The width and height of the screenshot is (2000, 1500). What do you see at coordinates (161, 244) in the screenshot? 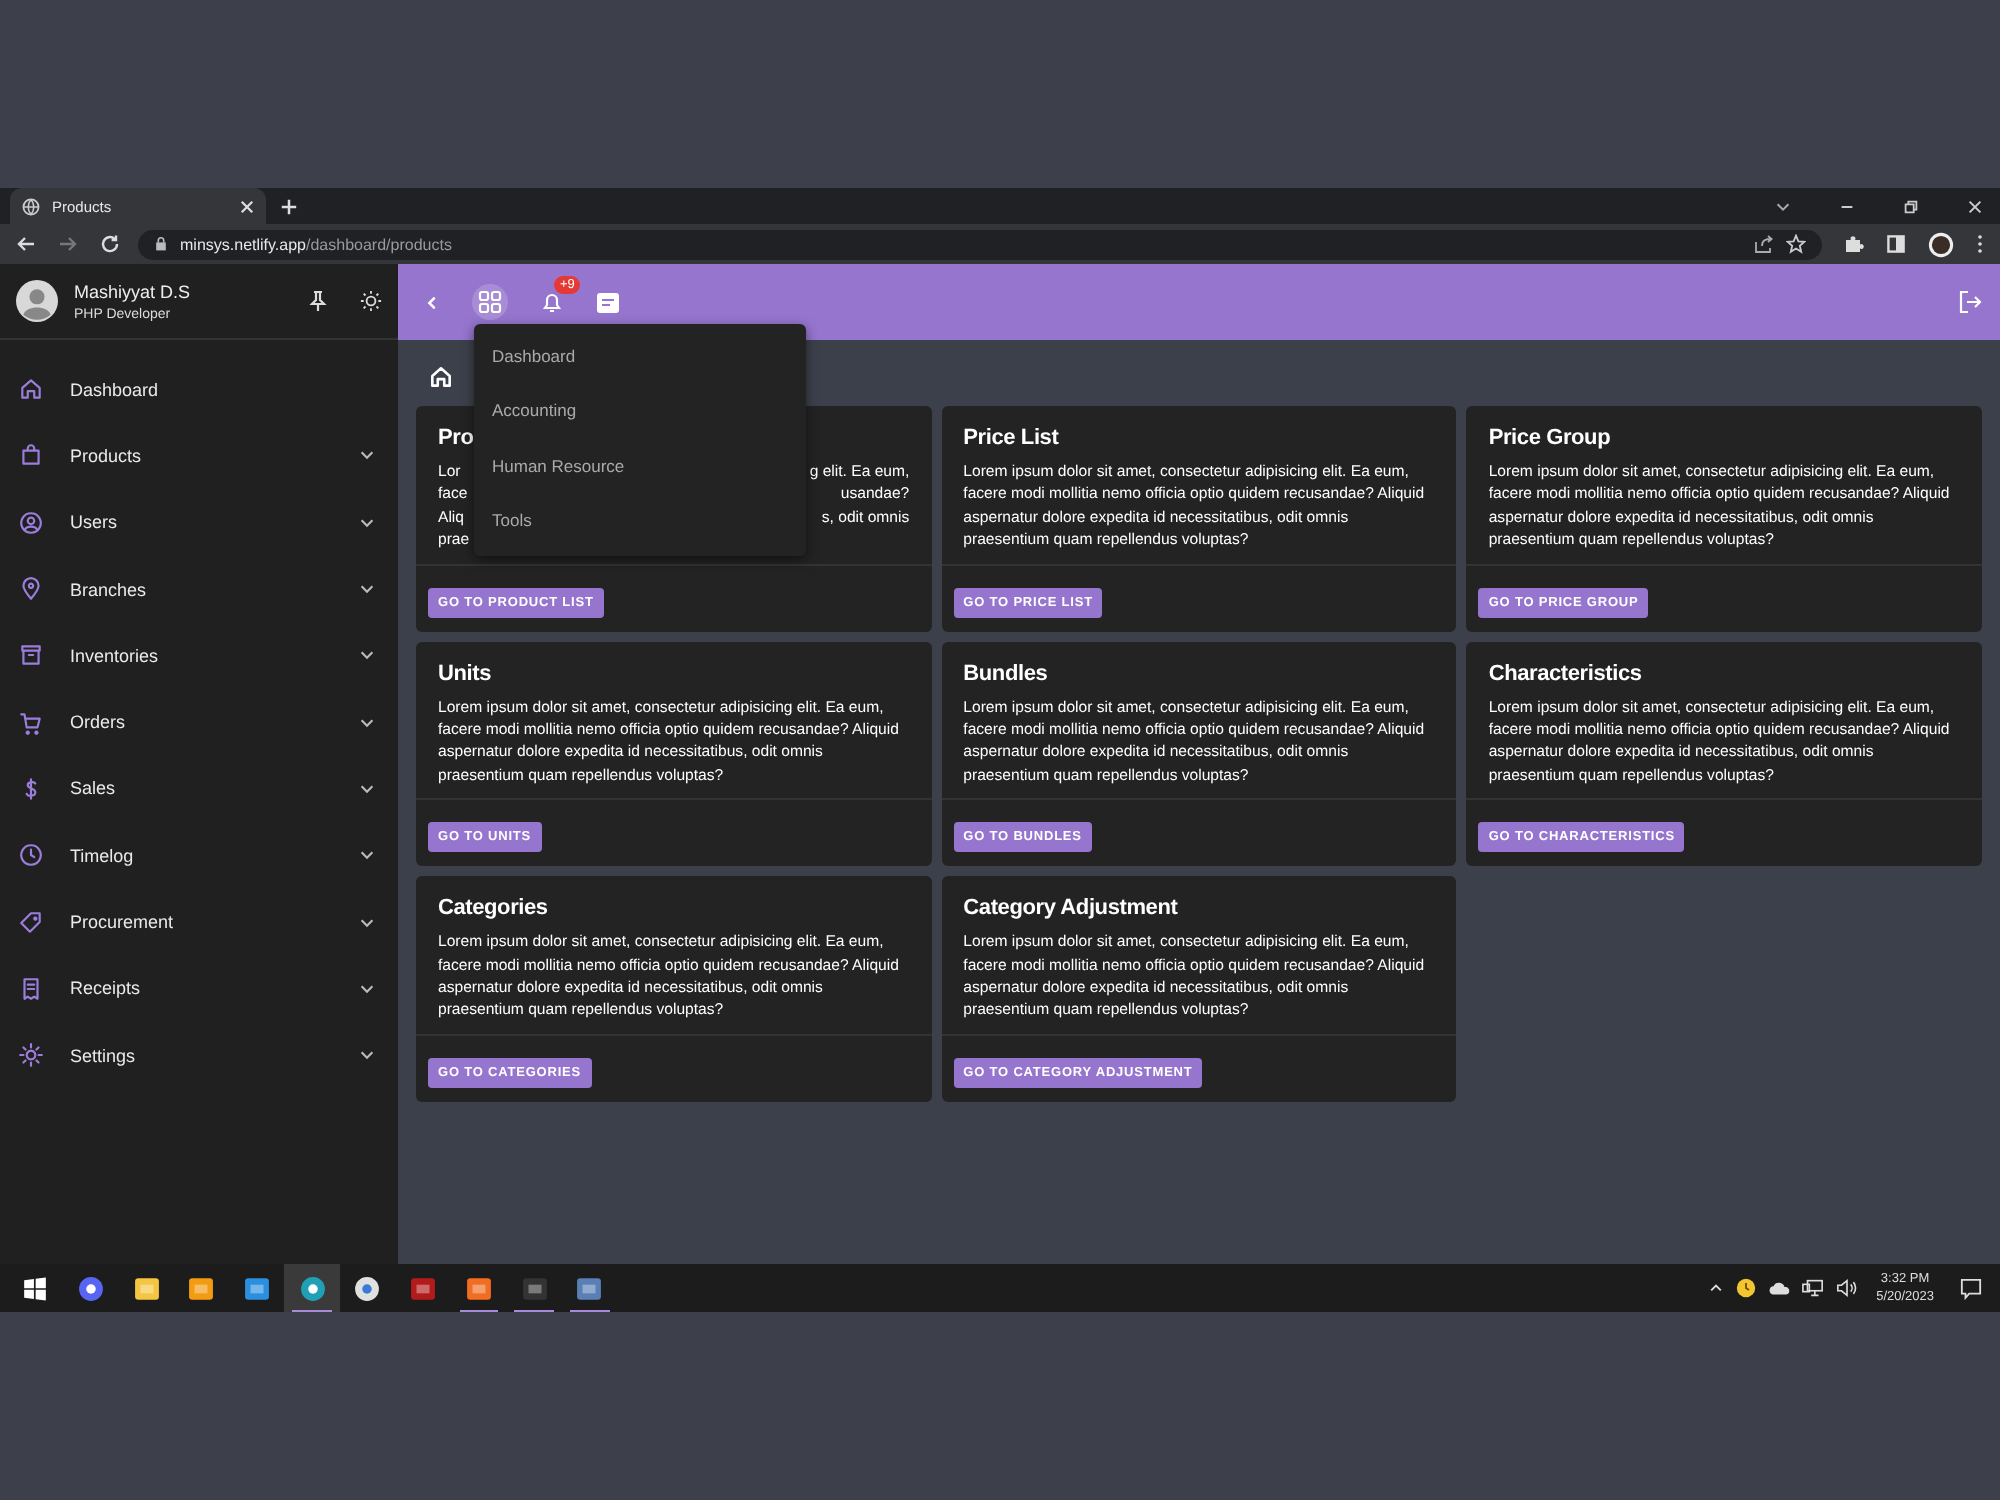
I see `lock-icon` at bounding box center [161, 244].